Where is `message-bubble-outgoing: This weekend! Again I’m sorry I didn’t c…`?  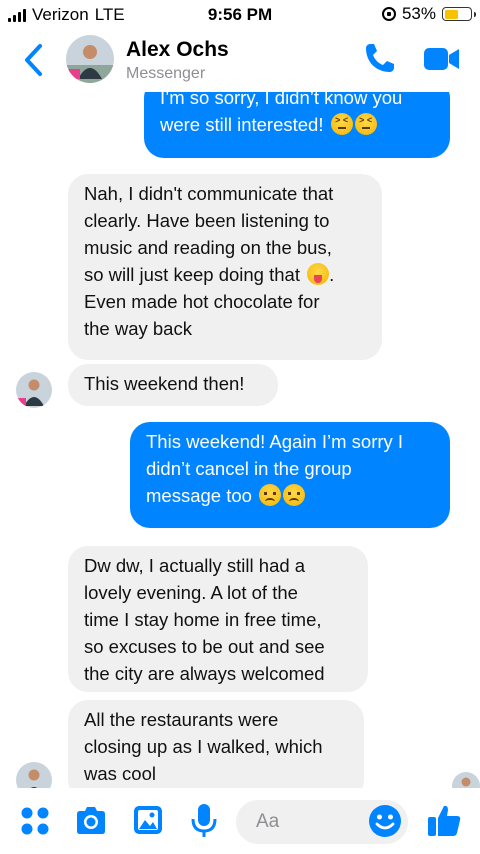
message-bubble-outgoing: This weekend! Again I’m sorry I didn’t c… is located at coordinates (290, 475).